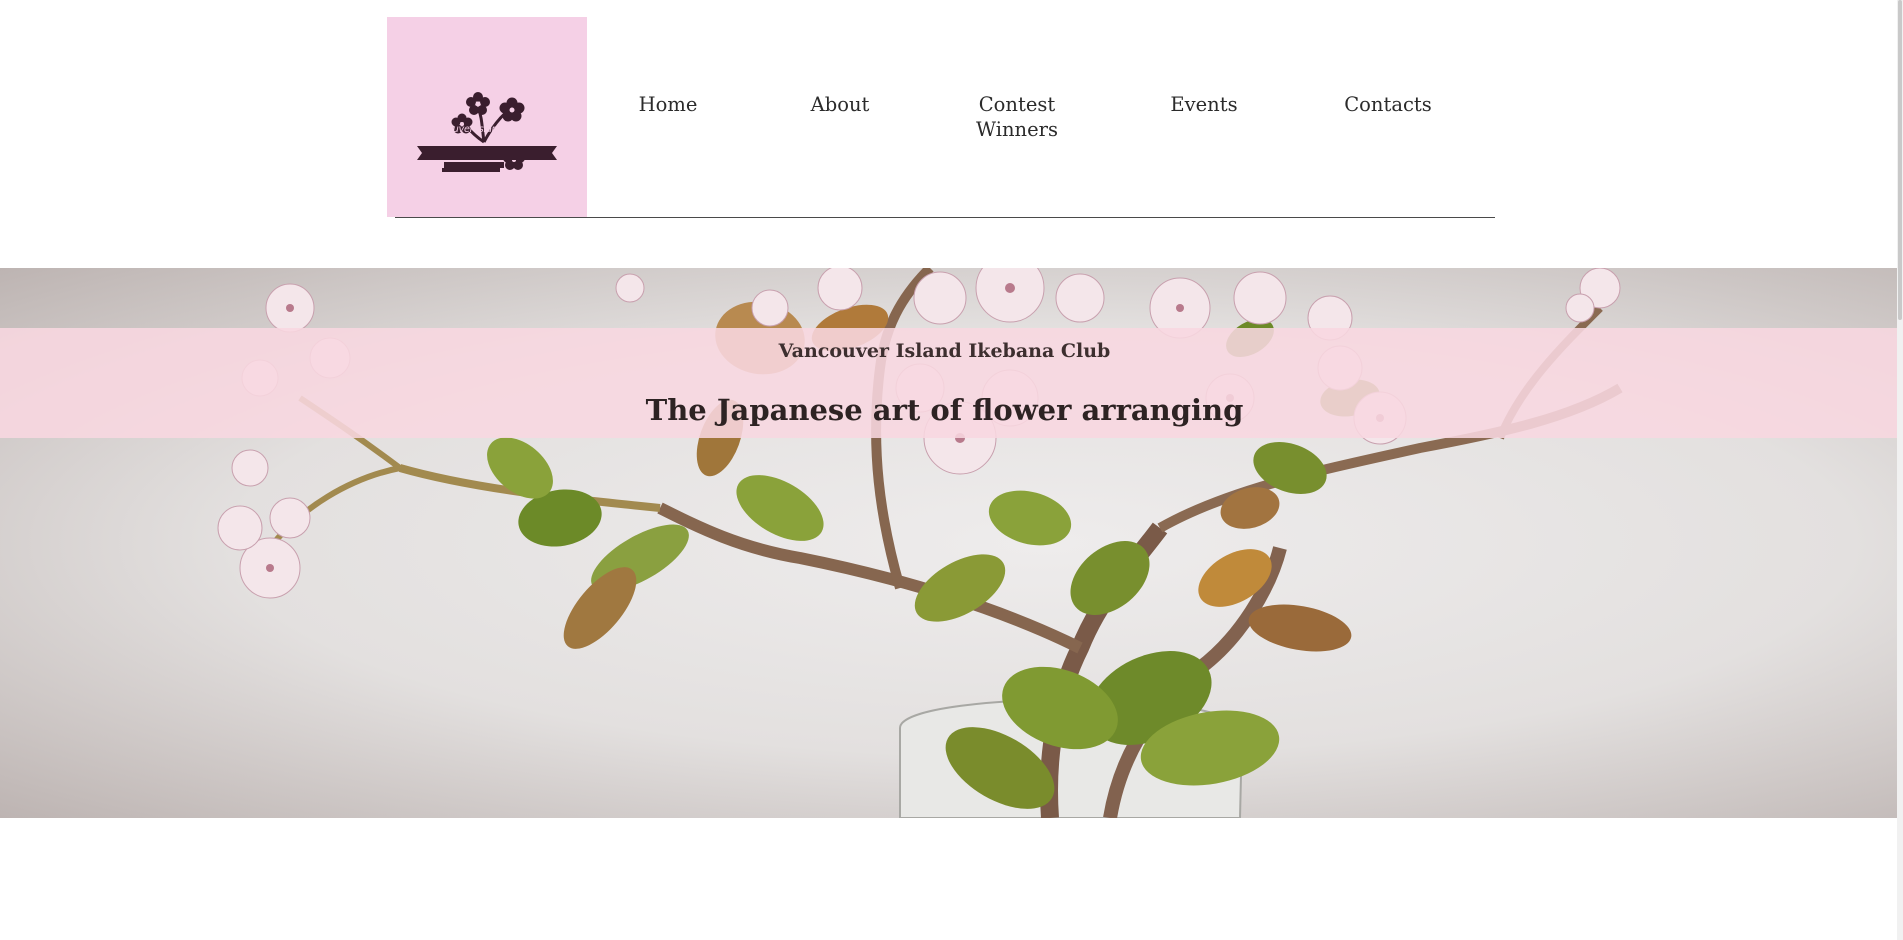 Image resolution: width=1903 pixels, height=940 pixels. I want to click on nav-home: Home, so click(668, 104).